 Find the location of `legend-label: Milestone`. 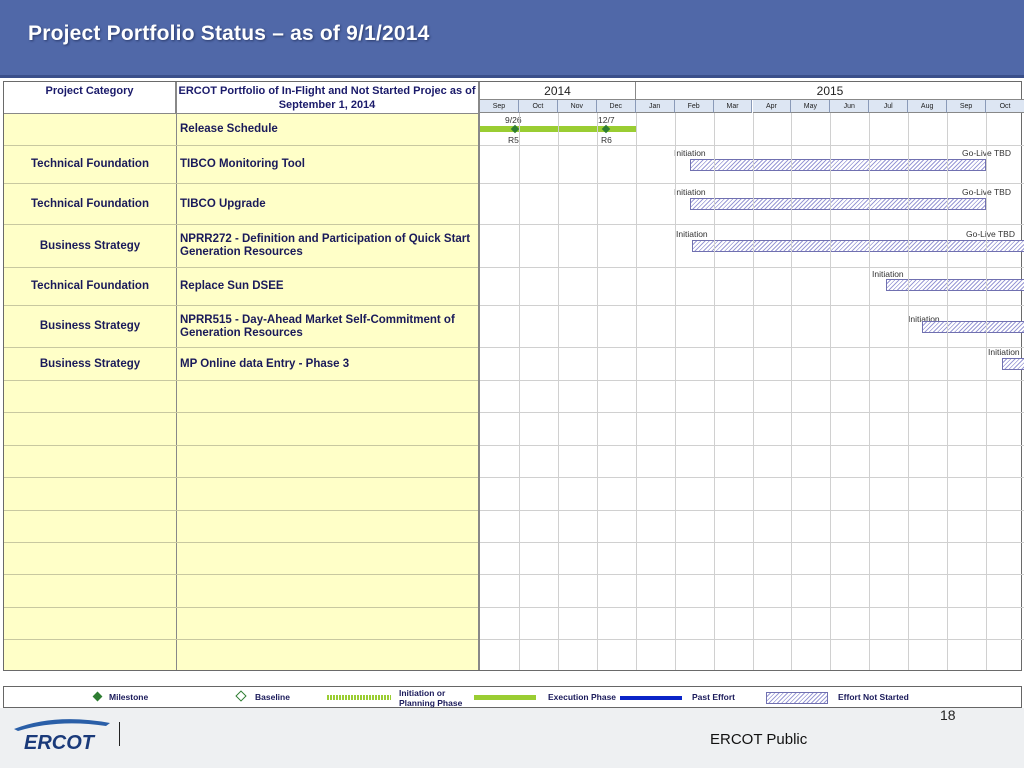

legend-label: Milestone is located at coordinates (129, 697).